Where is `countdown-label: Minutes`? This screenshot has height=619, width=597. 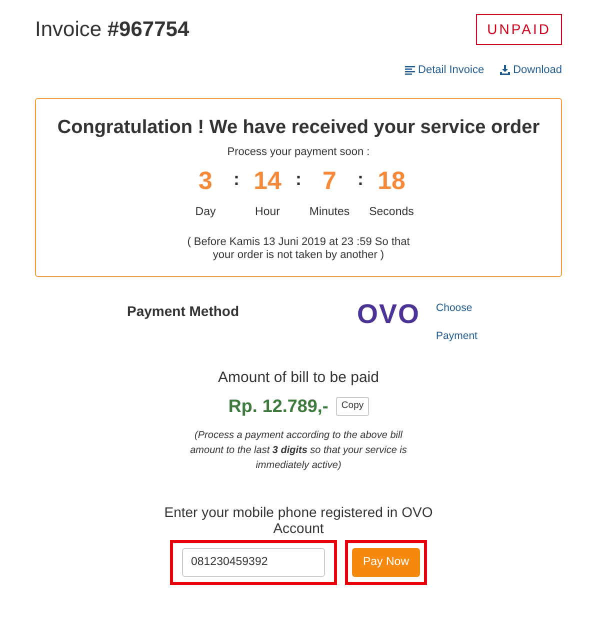 countdown-label: Minutes is located at coordinates (329, 212).